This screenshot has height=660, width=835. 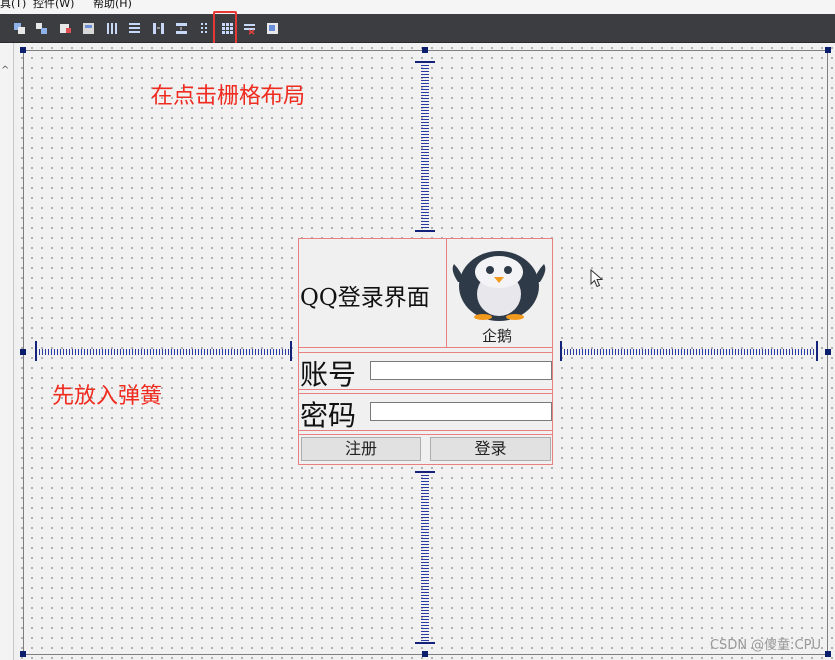 I want to click on layout-horizontal-icon, so click(x=112, y=28).